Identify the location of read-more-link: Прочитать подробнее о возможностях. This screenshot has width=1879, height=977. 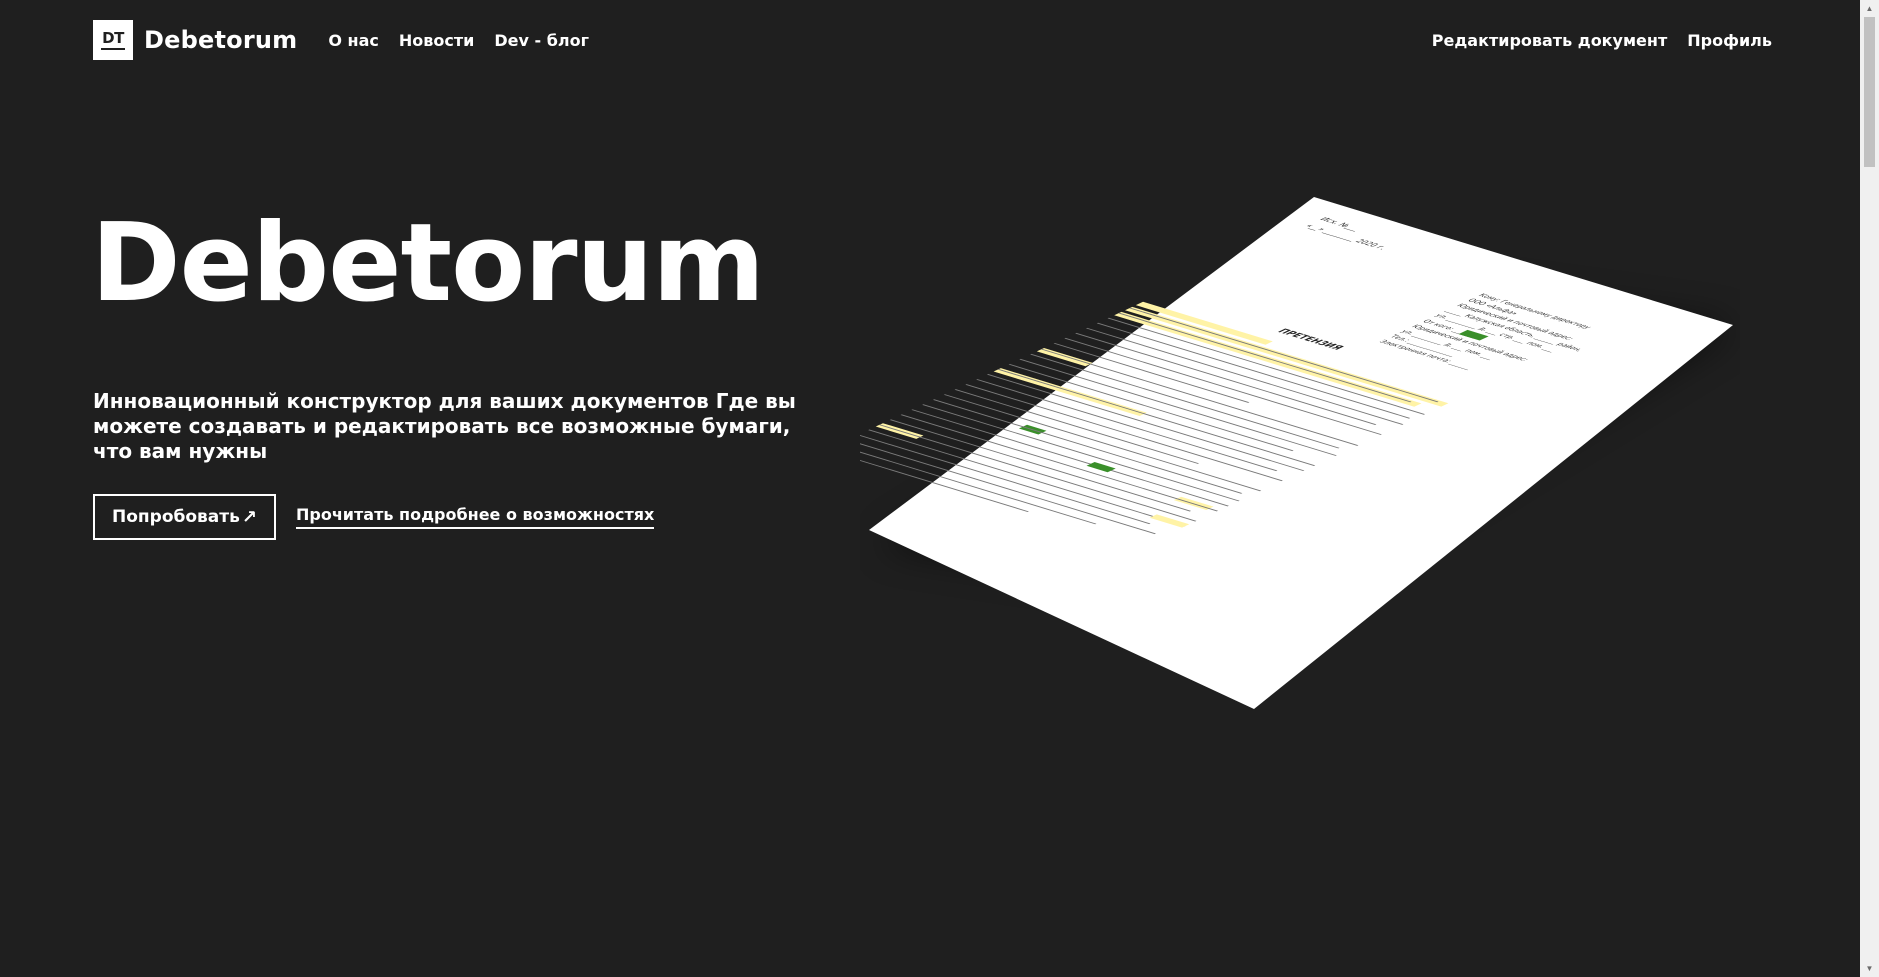
(475, 517).